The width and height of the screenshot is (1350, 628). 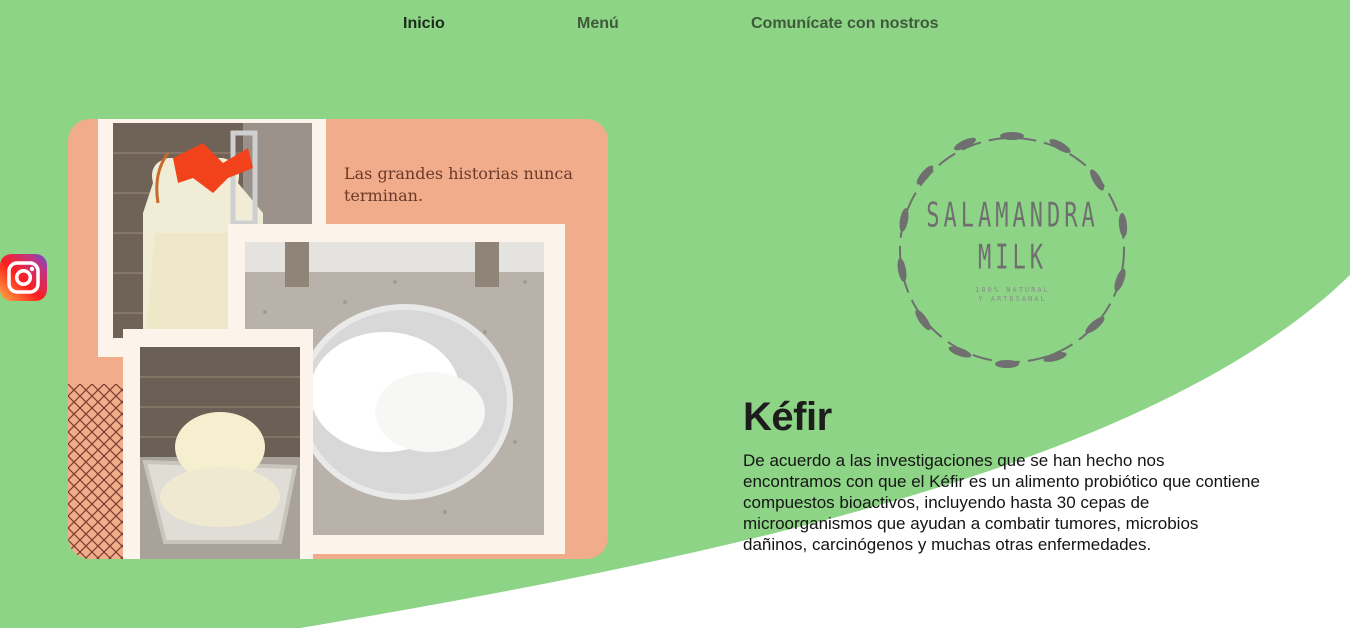 I want to click on kefir-grains-photo, so click(x=220, y=453).